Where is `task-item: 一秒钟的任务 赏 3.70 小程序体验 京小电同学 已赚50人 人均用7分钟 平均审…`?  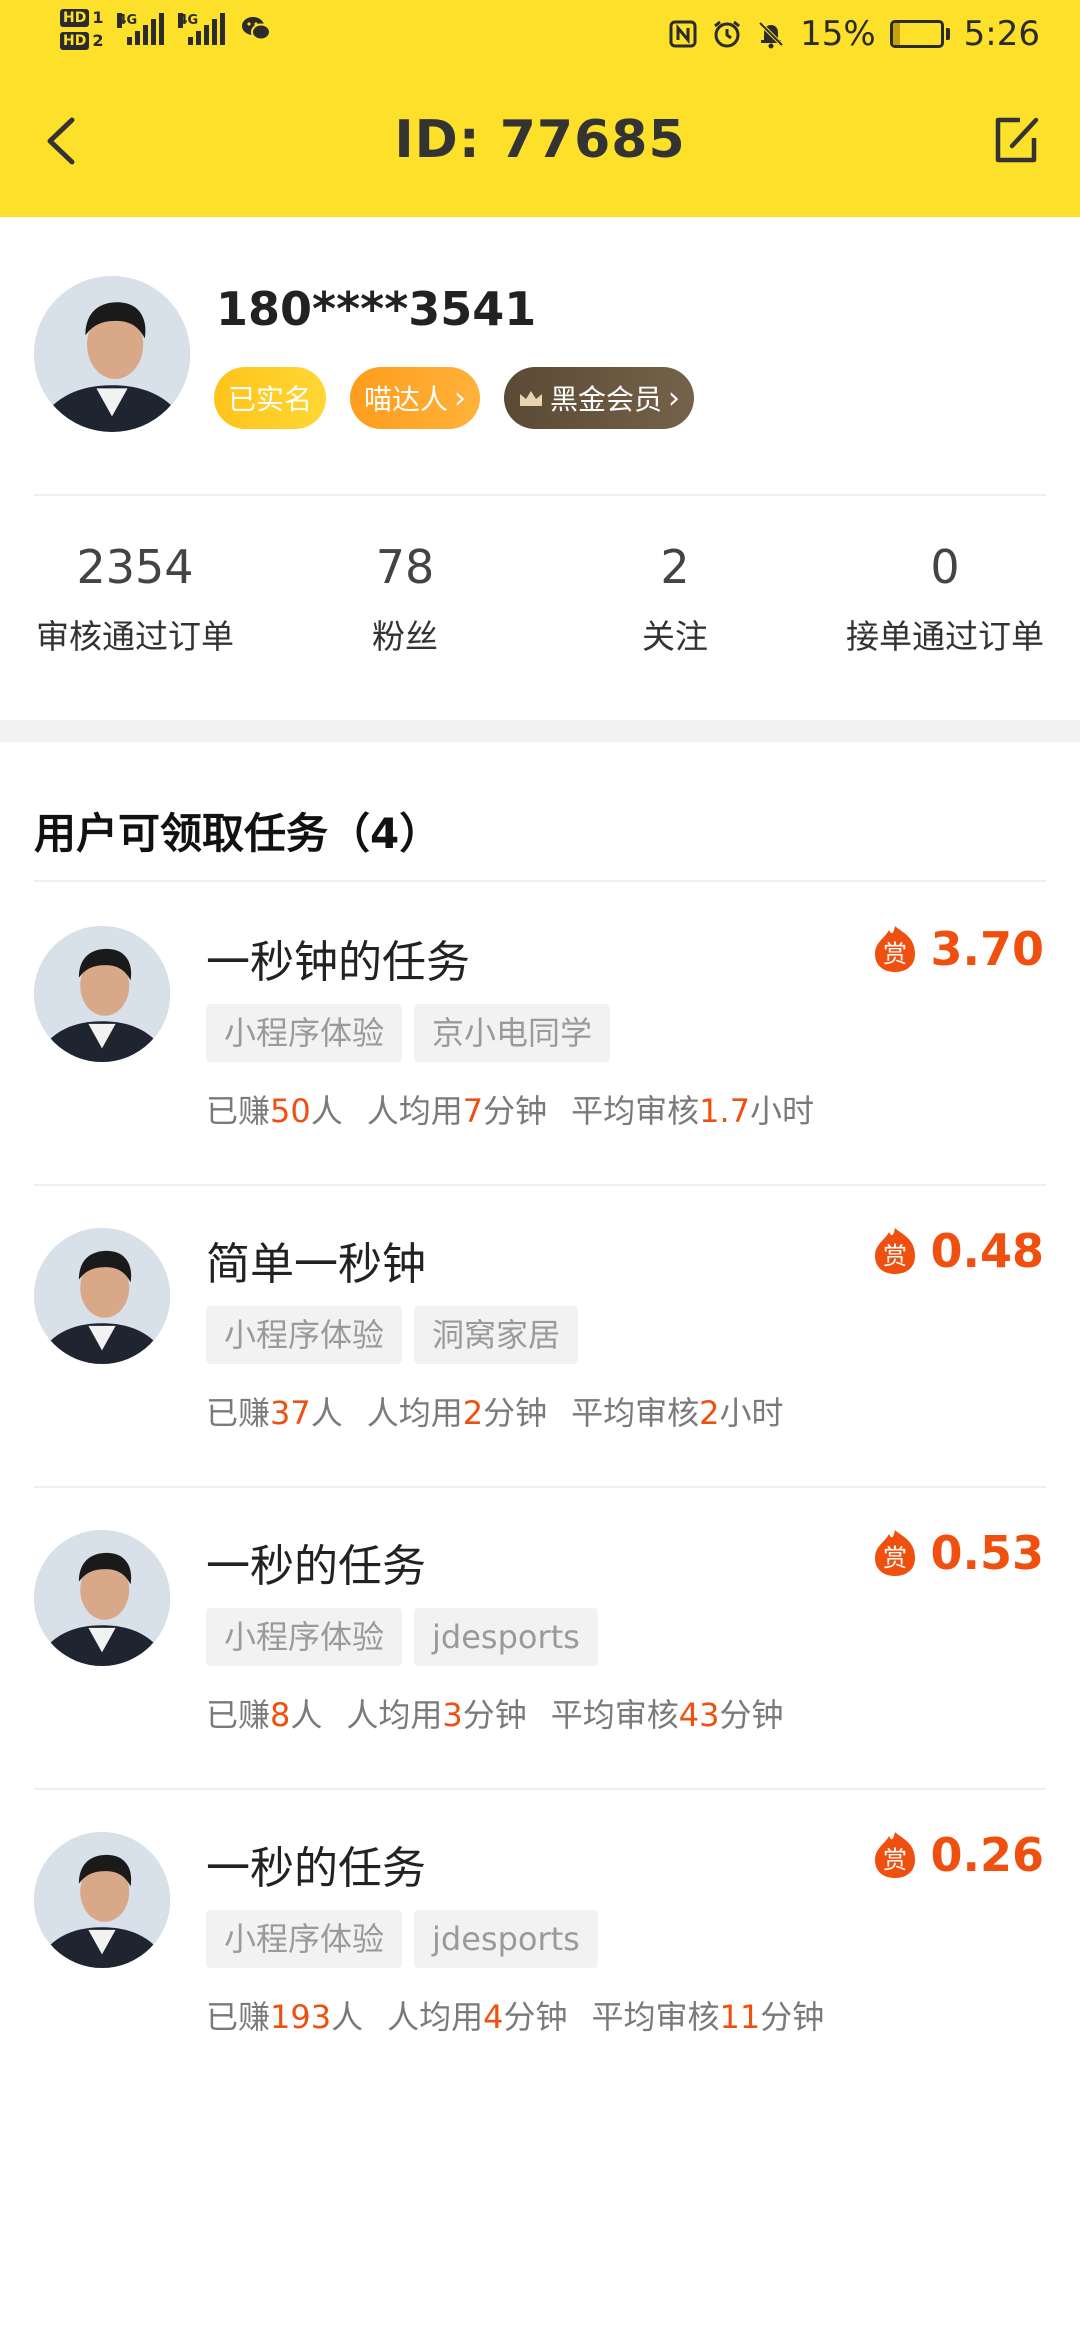
task-item: 一秒钟的任务 赏 3.70 小程序体验 京小电同学 已赚50人 人均用7分钟 平均审… is located at coordinates (540, 1033).